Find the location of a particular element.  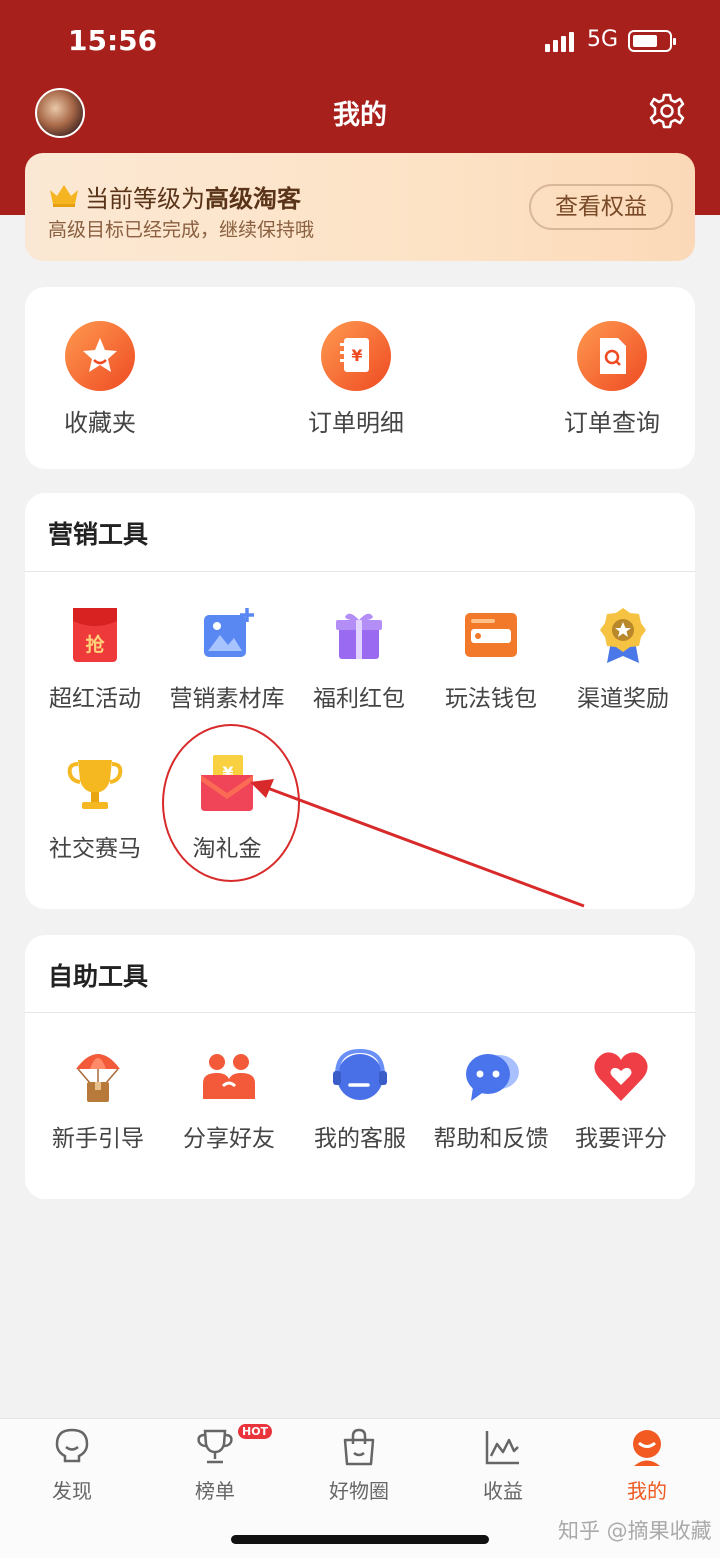

tool-label: 新手引导 is located at coordinates (98, 1139).